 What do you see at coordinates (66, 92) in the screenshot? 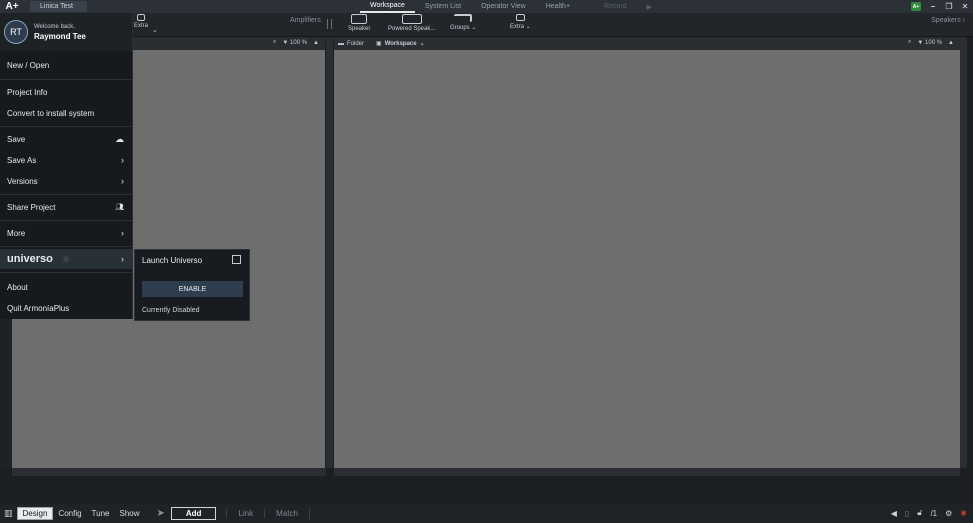
I see `menu-item-project-info: Project Info` at bounding box center [66, 92].